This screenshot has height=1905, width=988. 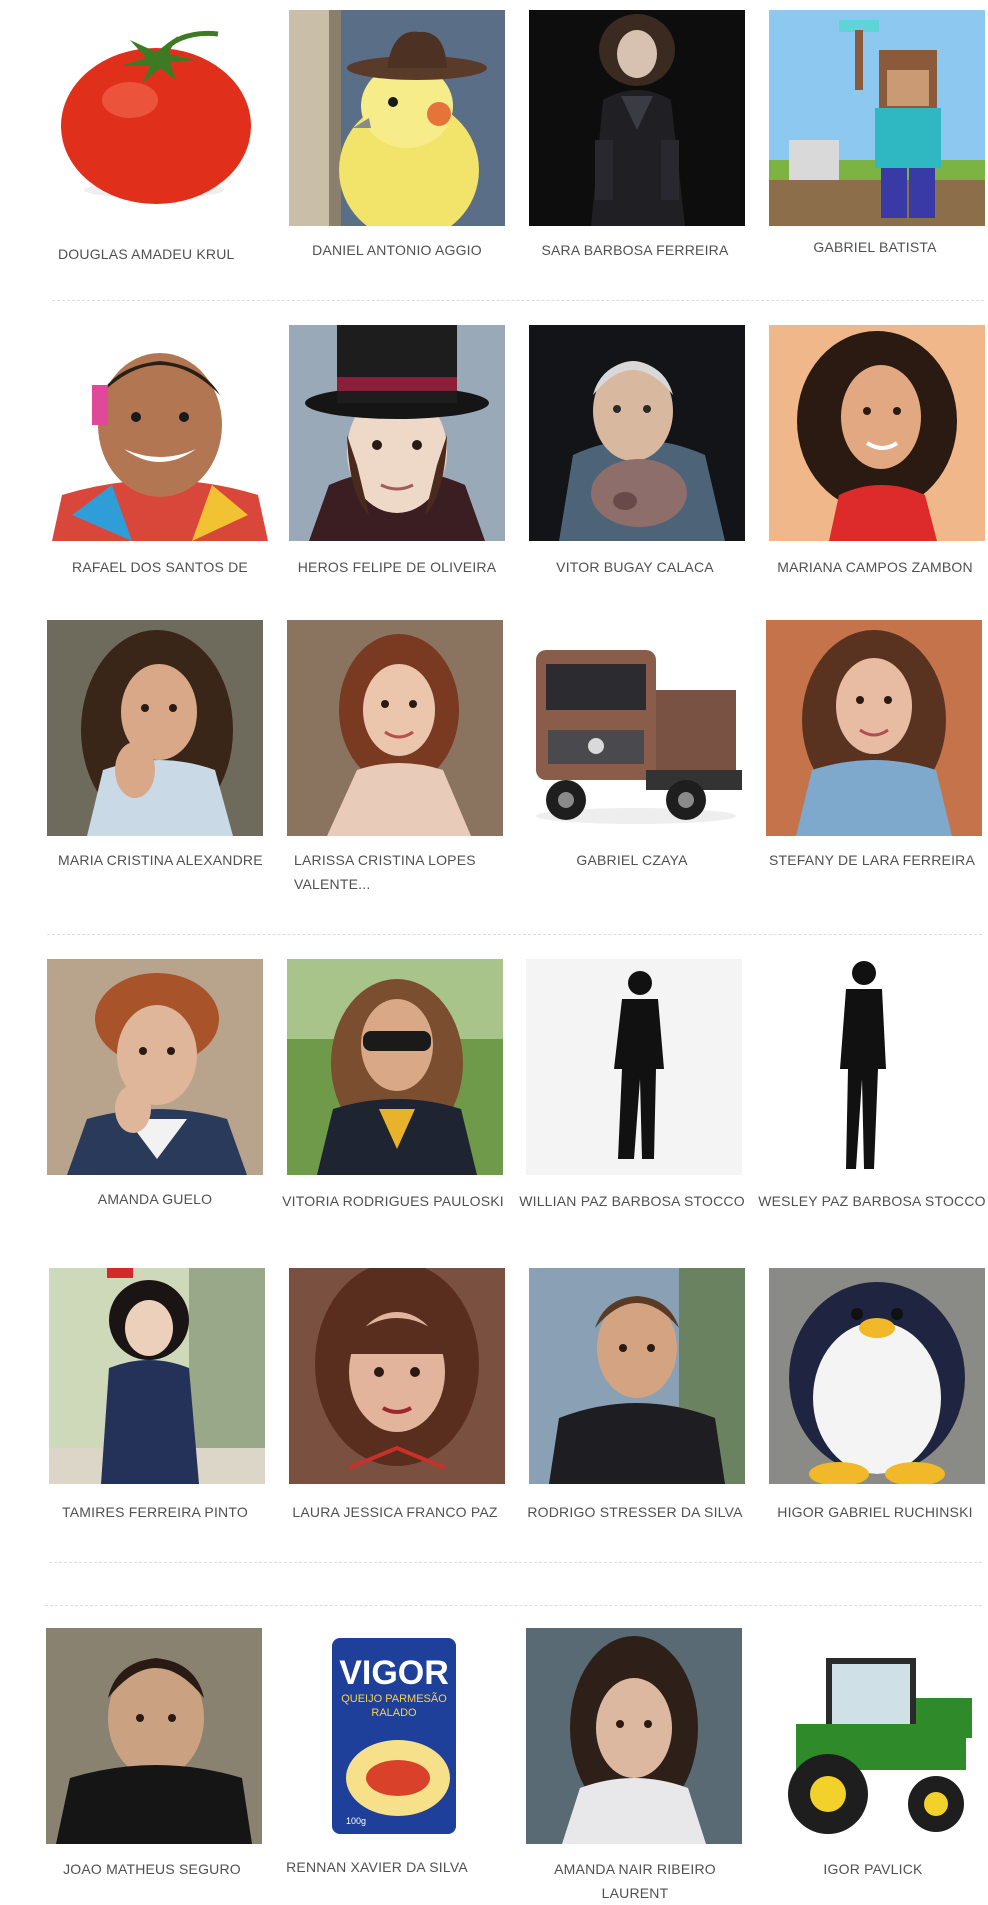 I want to click on person-name: JOAO MATHEUS SEGURO, so click(x=152, y=1869).